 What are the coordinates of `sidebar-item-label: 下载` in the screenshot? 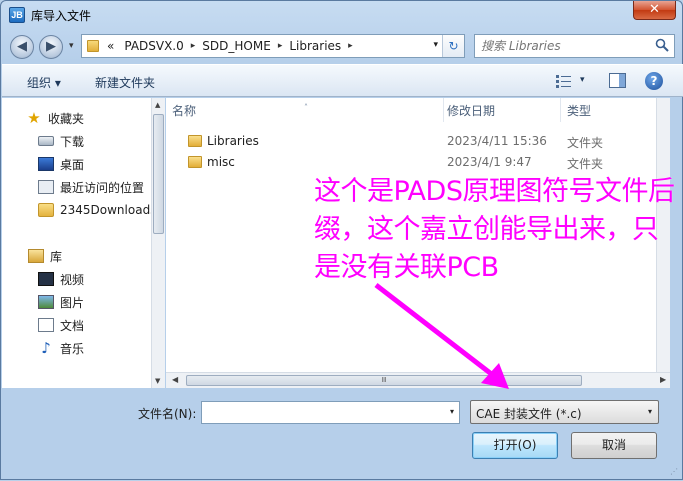 It's located at (72, 141).